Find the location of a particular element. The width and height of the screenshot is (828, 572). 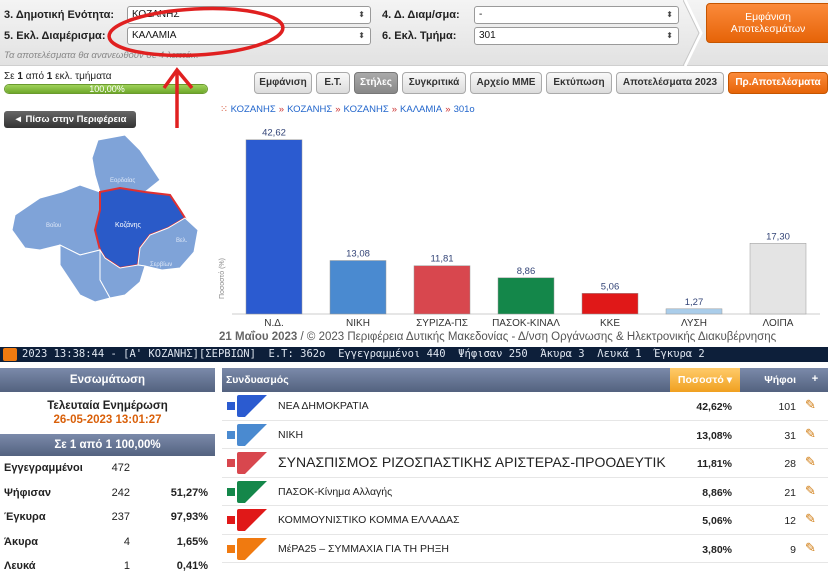

tab-label: Εμφάνιση is located at coordinates (283, 82).